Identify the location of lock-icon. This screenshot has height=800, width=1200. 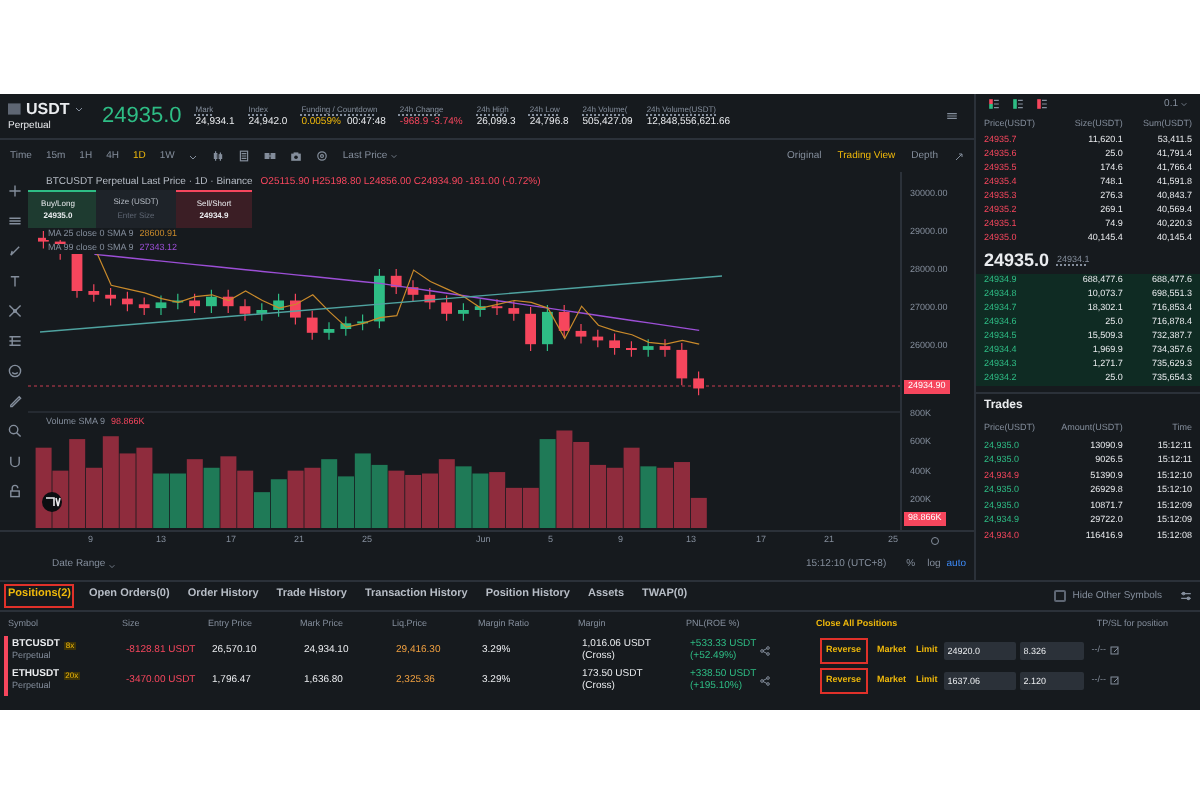
(14, 491).